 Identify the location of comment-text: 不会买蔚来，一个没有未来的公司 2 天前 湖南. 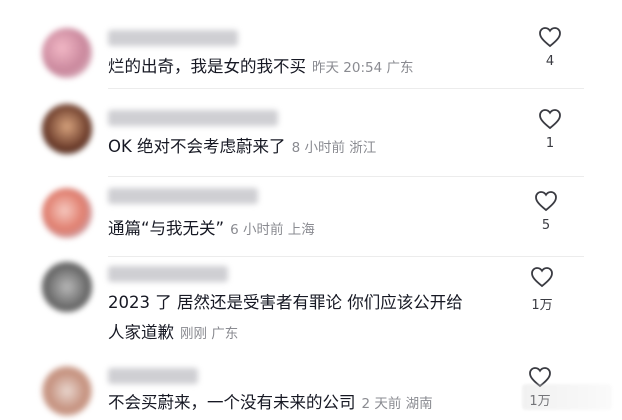
(310, 403).